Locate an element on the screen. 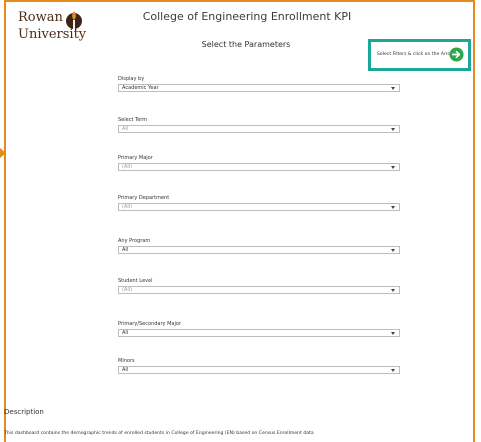 This screenshot has width=481, height=442. student-level-label: Student Level is located at coordinates (135, 281).